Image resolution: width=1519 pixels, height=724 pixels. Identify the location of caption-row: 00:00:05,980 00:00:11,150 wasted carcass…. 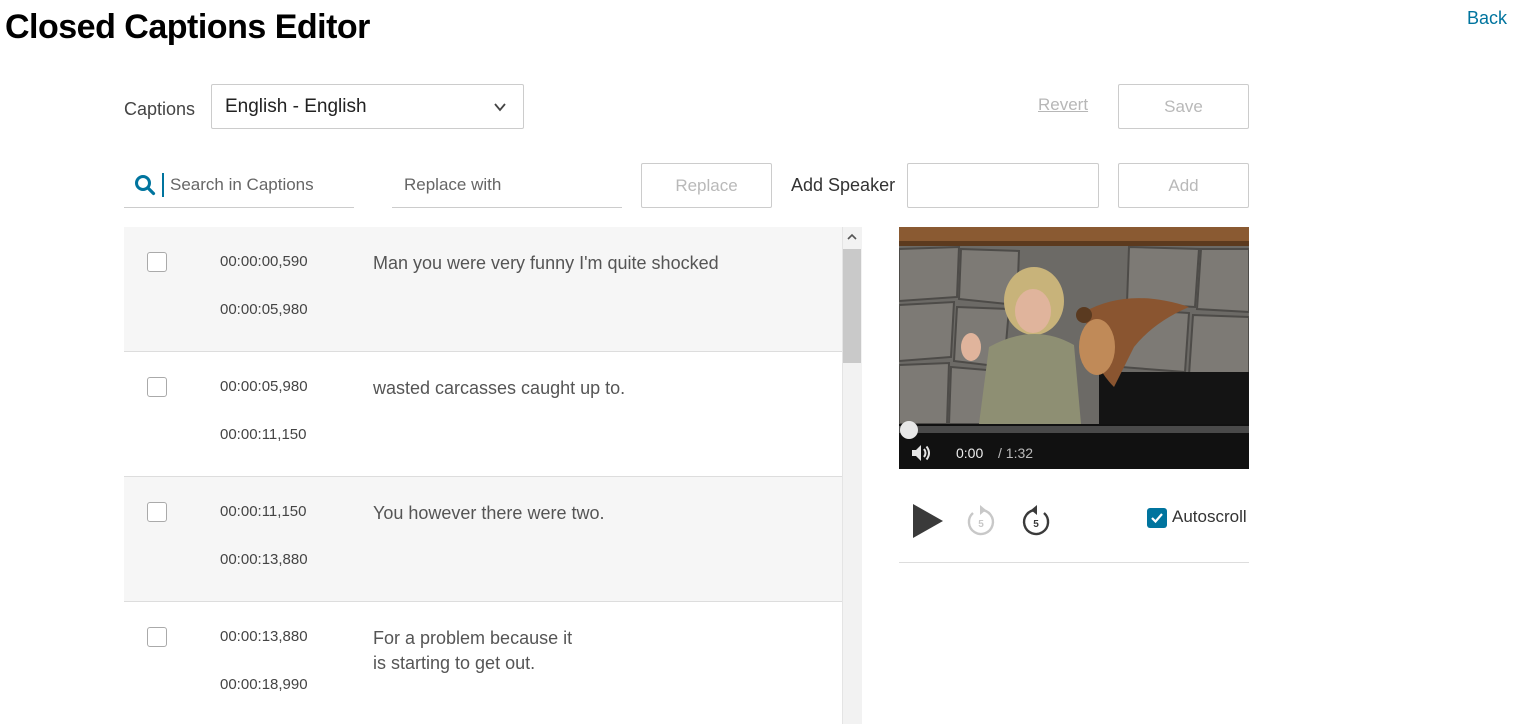
(483, 414).